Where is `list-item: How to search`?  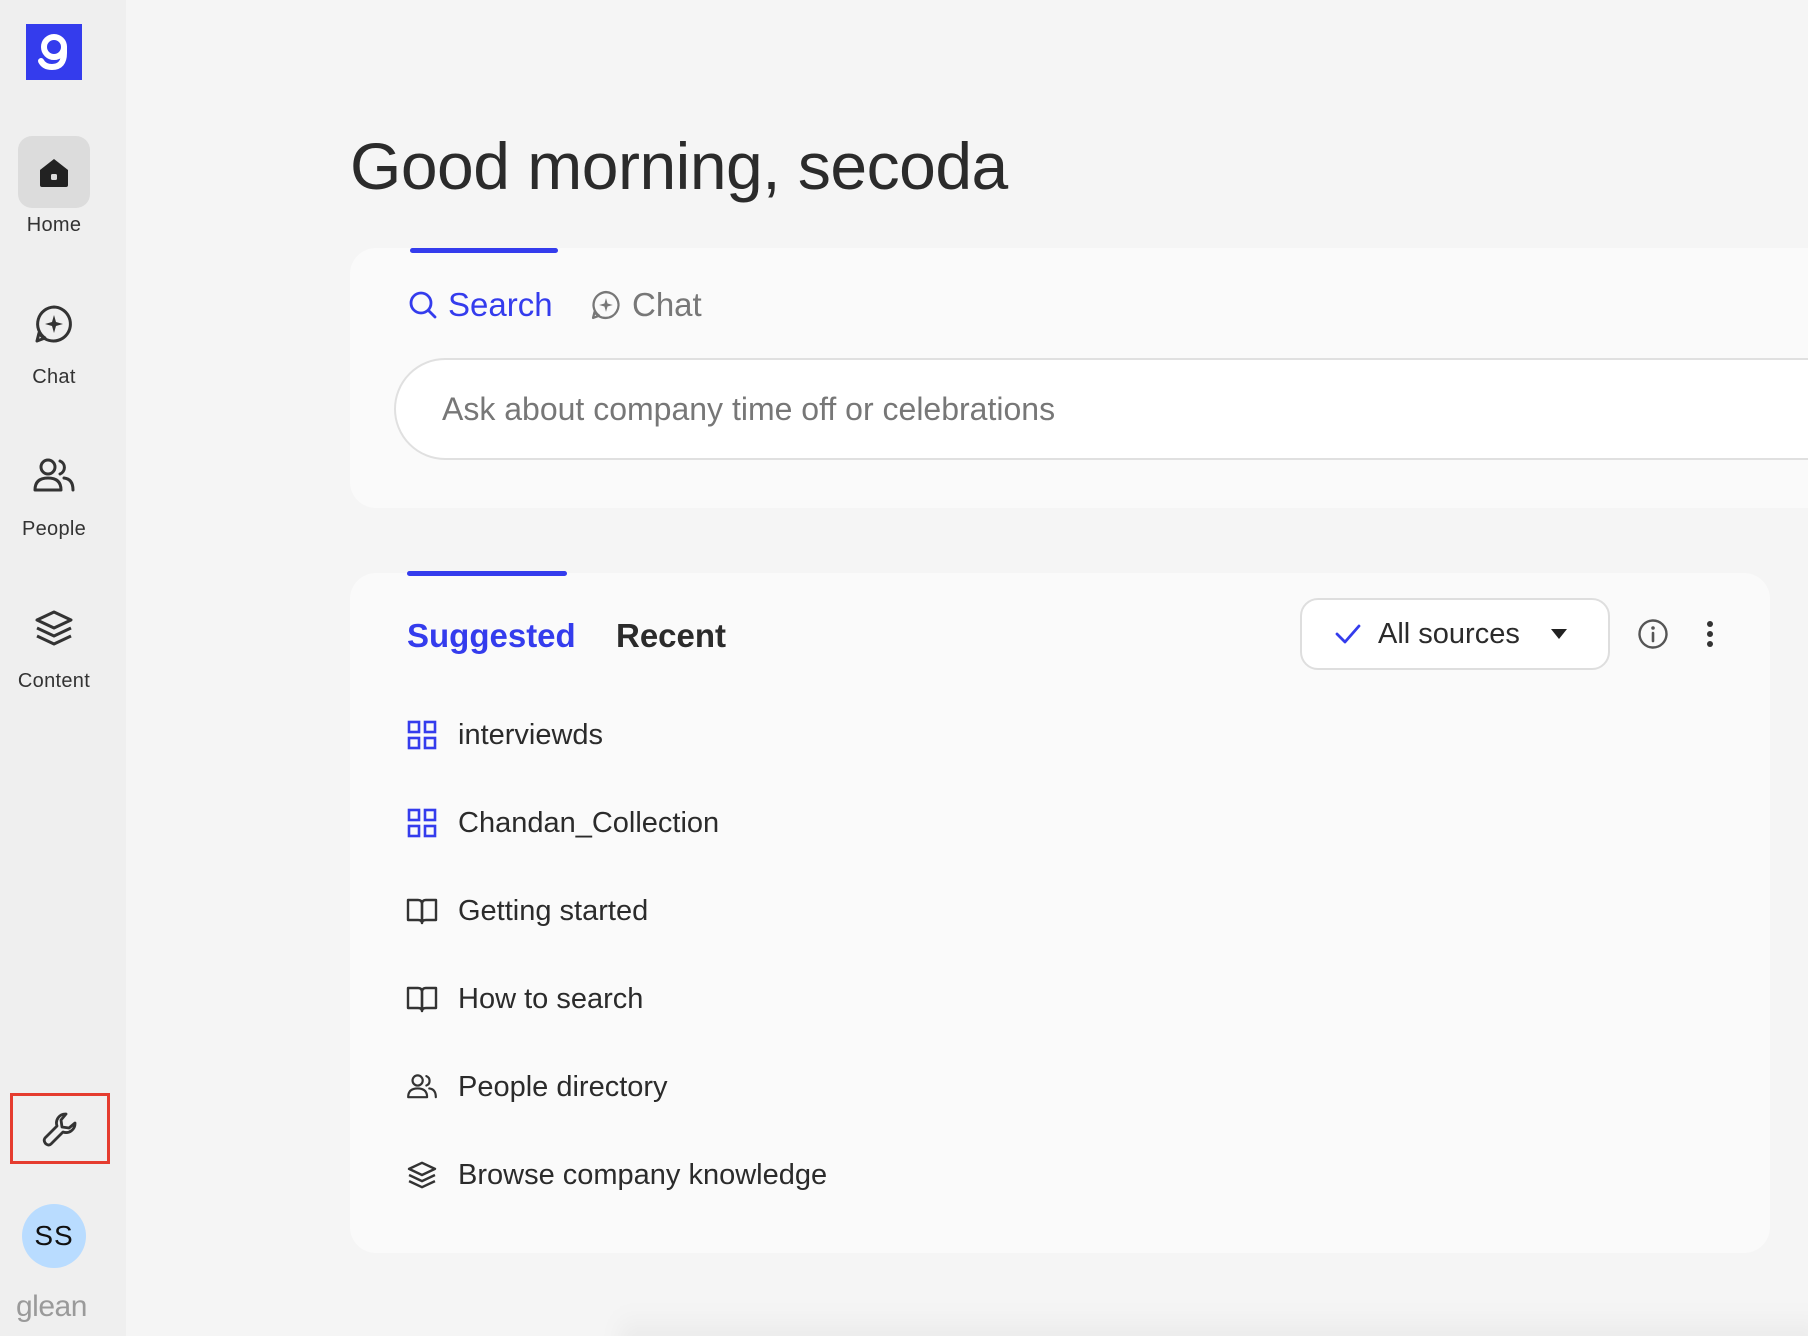
list-item: How to search is located at coordinates (616, 999).